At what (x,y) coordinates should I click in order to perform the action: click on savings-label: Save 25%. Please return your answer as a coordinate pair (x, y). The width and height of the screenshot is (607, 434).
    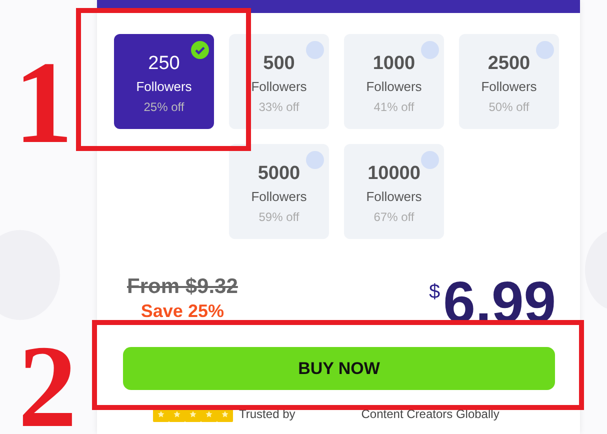
    Looking at the image, I should click on (182, 311).